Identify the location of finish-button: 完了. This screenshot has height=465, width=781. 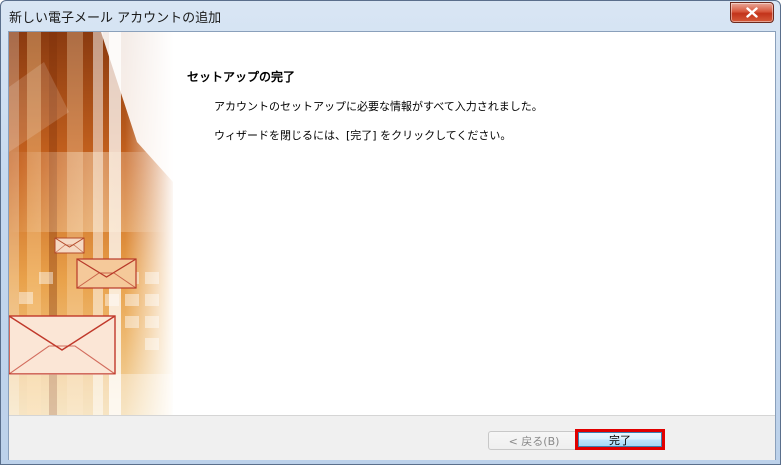
(620, 439).